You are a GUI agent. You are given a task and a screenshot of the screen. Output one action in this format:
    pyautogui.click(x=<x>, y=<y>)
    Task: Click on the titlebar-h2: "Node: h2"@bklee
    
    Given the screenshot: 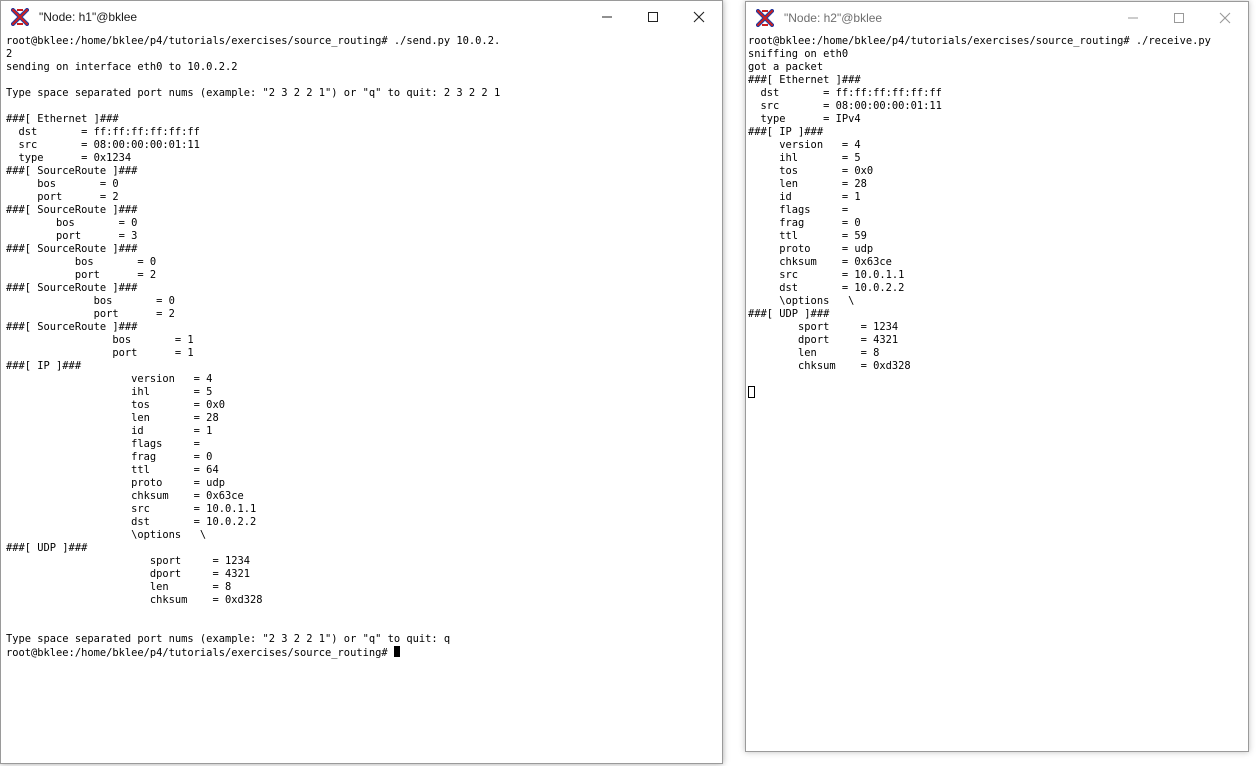 What is the action you would take?
    pyautogui.click(x=997, y=17)
    